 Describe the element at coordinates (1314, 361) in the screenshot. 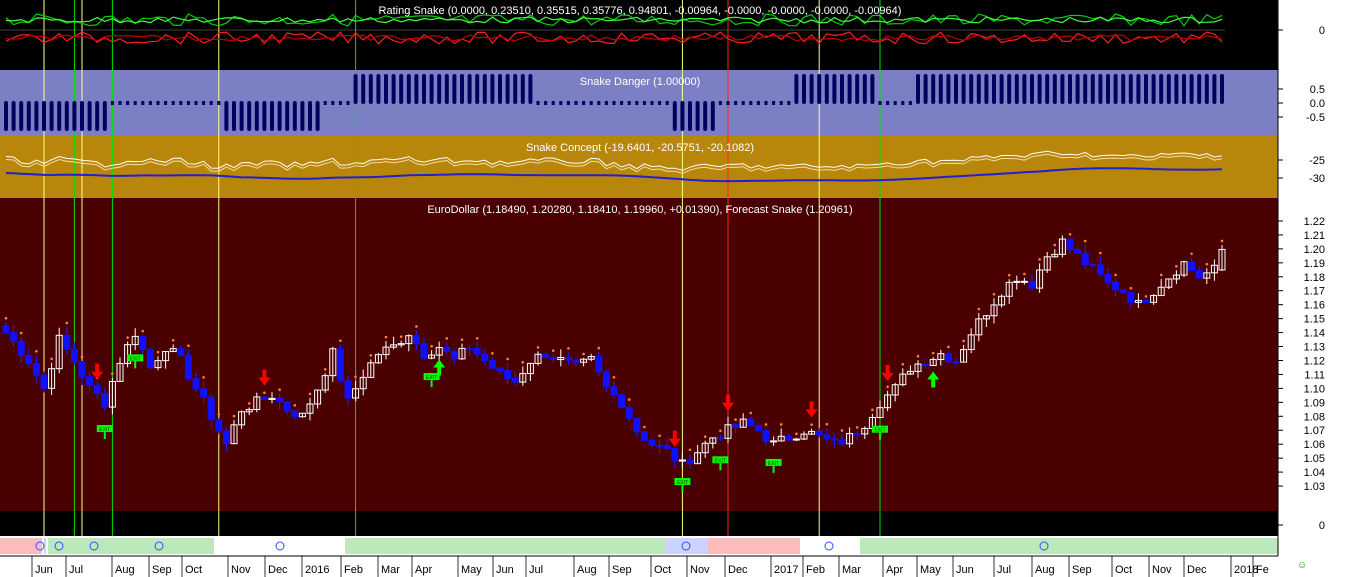

I see `price-axis-label-10: 1.12` at that location.